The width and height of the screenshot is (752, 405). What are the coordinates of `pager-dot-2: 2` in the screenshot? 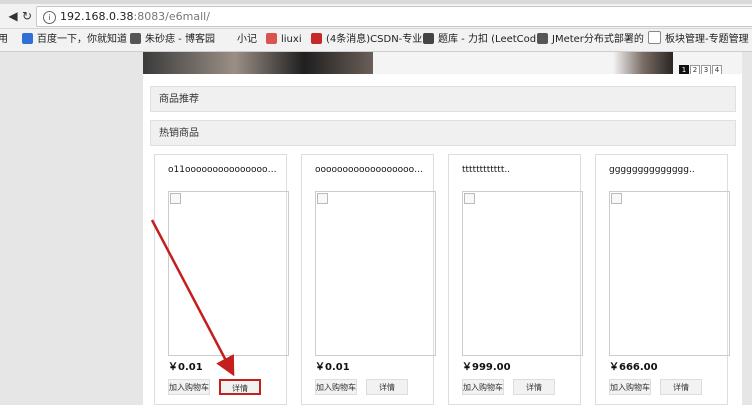 It's located at (695, 69).